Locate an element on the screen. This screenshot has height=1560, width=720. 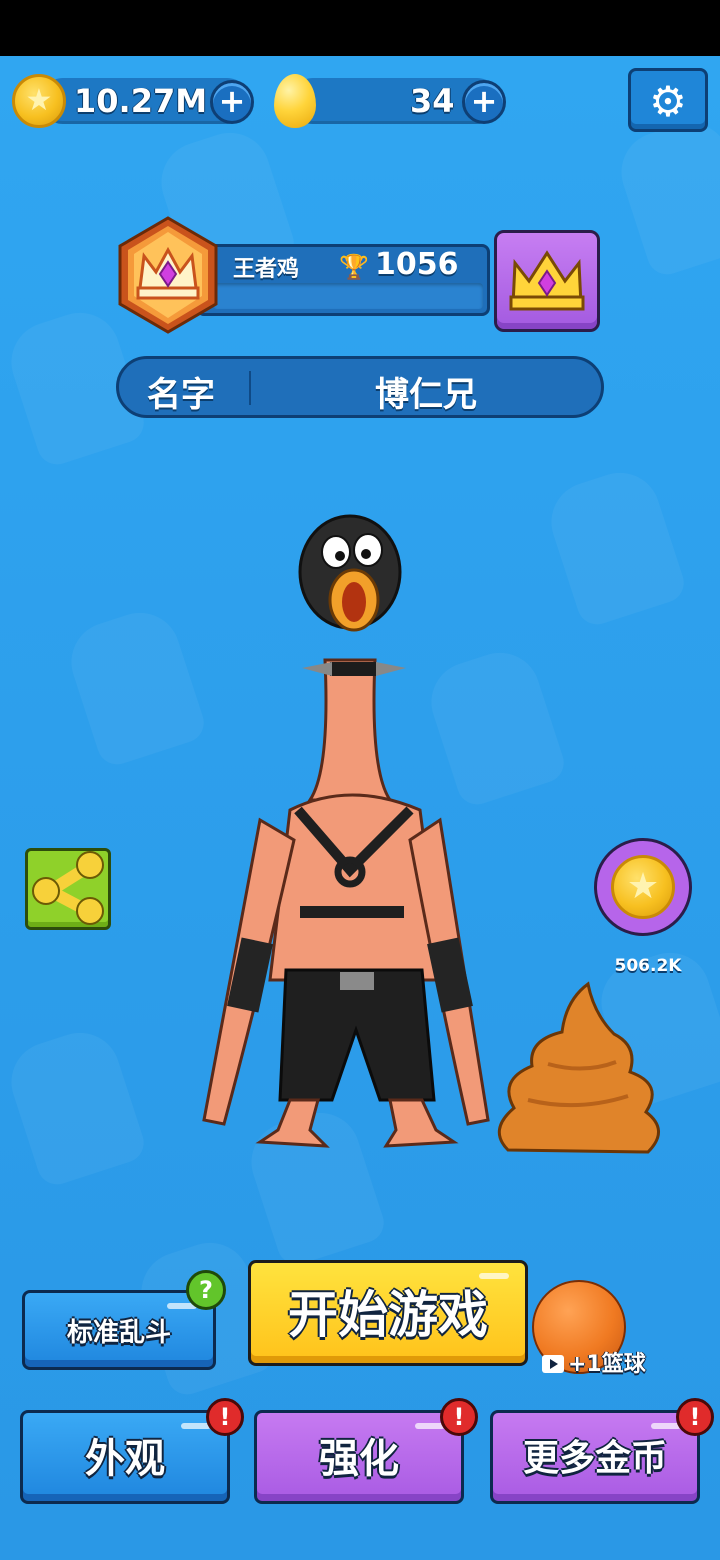
upgrade-label: 强化 is located at coordinates (359, 1459).